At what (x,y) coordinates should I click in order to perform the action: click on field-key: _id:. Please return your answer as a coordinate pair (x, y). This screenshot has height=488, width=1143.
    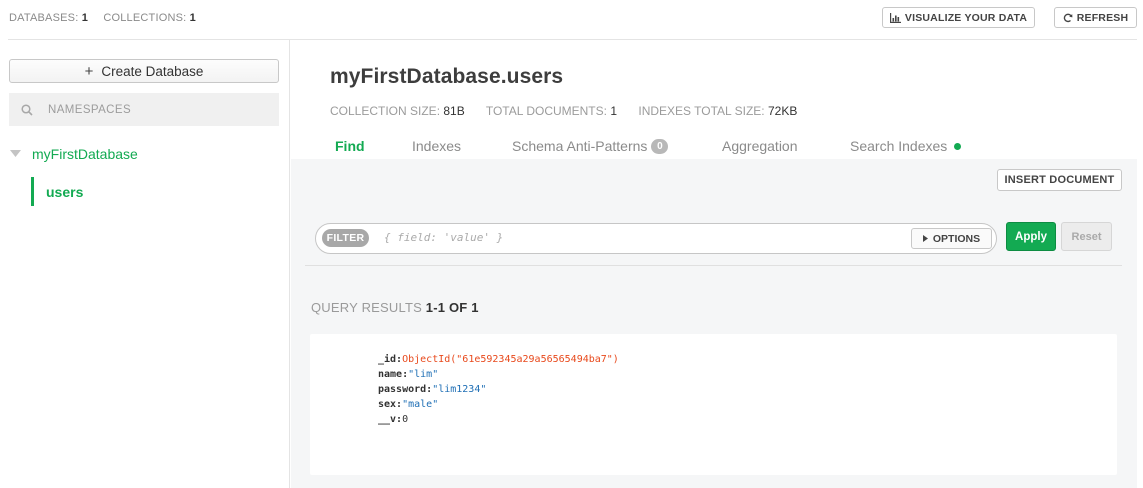
    Looking at the image, I should click on (390, 359).